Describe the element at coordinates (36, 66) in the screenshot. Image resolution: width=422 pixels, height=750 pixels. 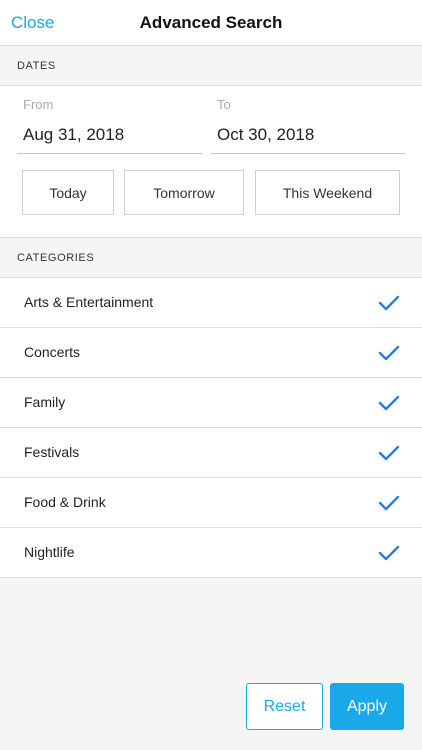
I see `dates-section-label: DATES` at that location.